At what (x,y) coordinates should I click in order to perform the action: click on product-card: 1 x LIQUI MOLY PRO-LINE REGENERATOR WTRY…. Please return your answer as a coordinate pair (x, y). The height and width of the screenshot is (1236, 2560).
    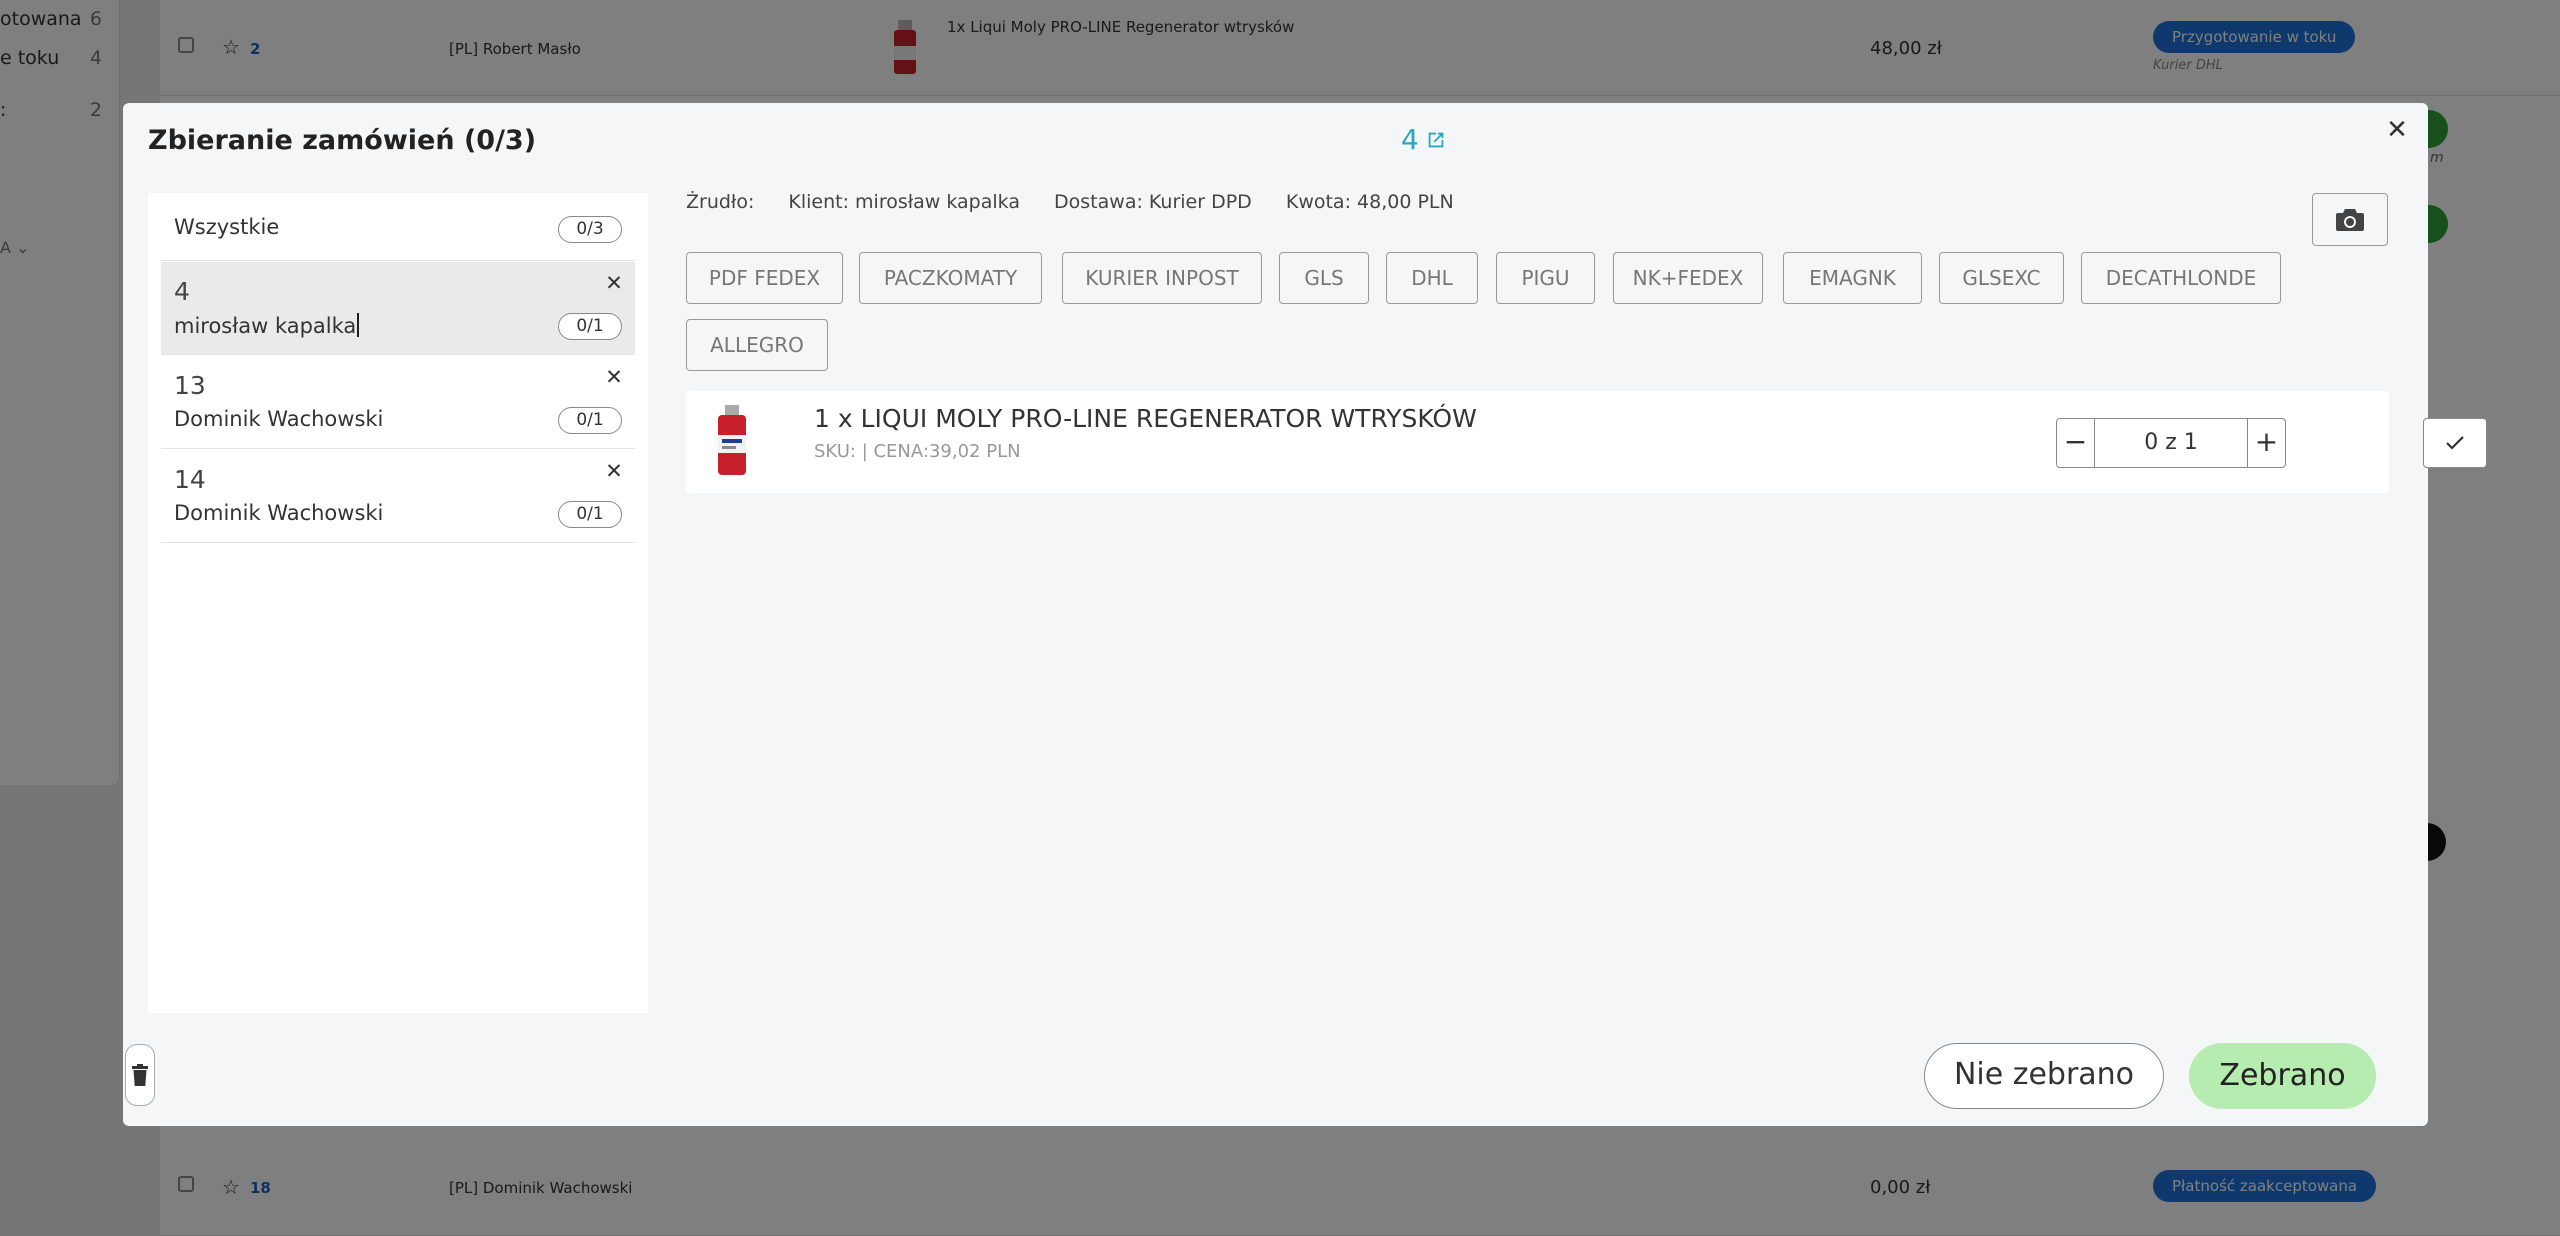
    Looking at the image, I should click on (1586, 442).